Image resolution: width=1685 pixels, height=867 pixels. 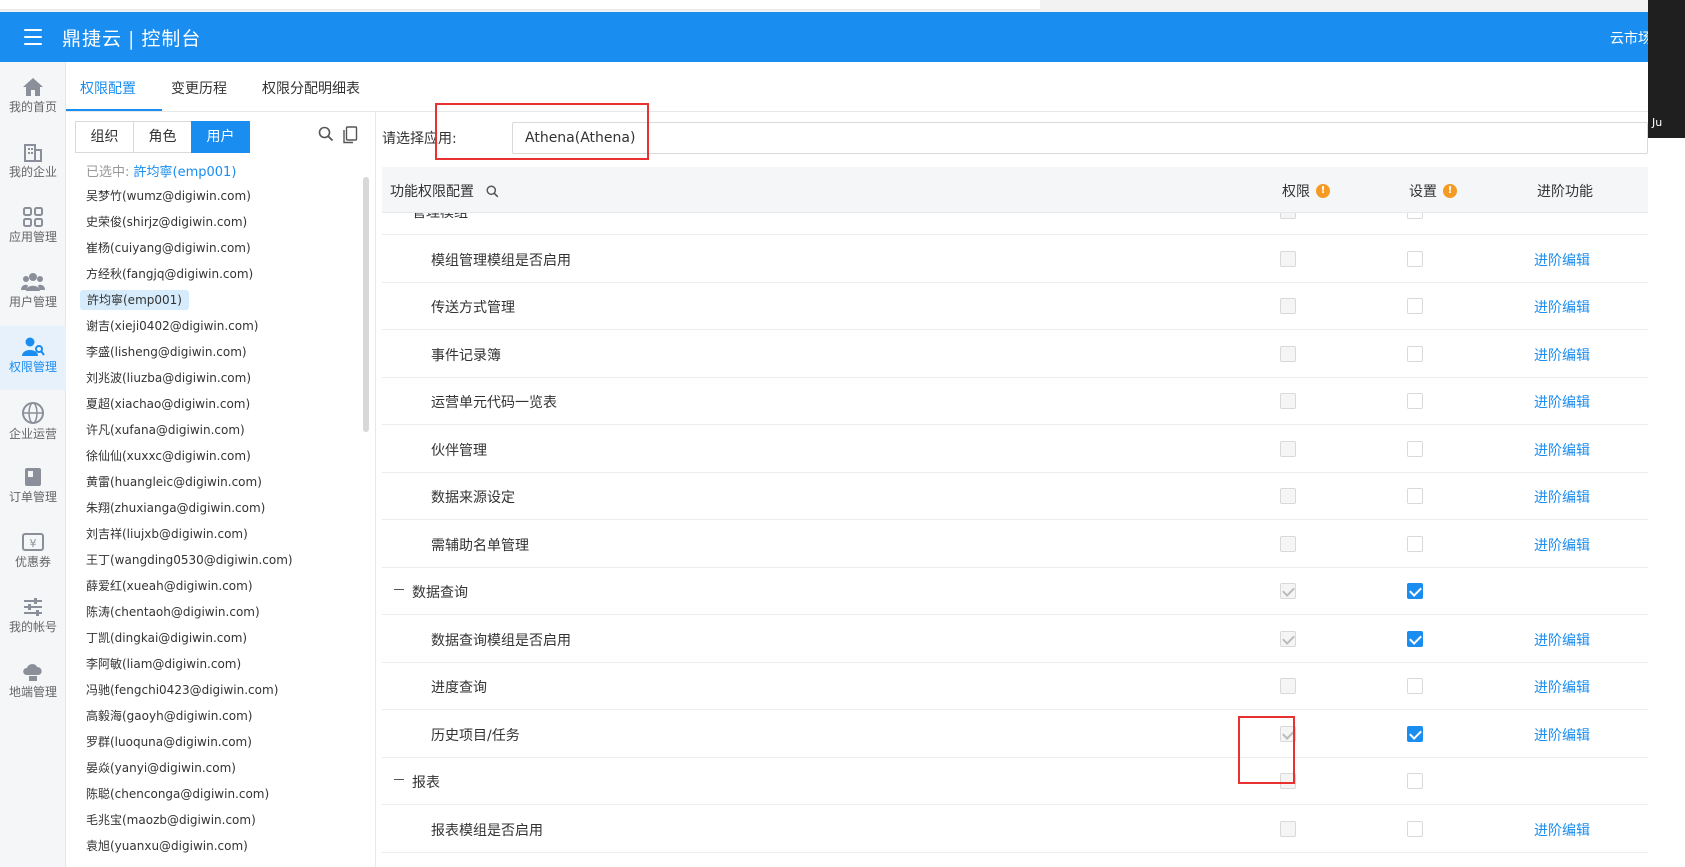 I want to click on function-name: 事件记录簿, so click(x=466, y=355).